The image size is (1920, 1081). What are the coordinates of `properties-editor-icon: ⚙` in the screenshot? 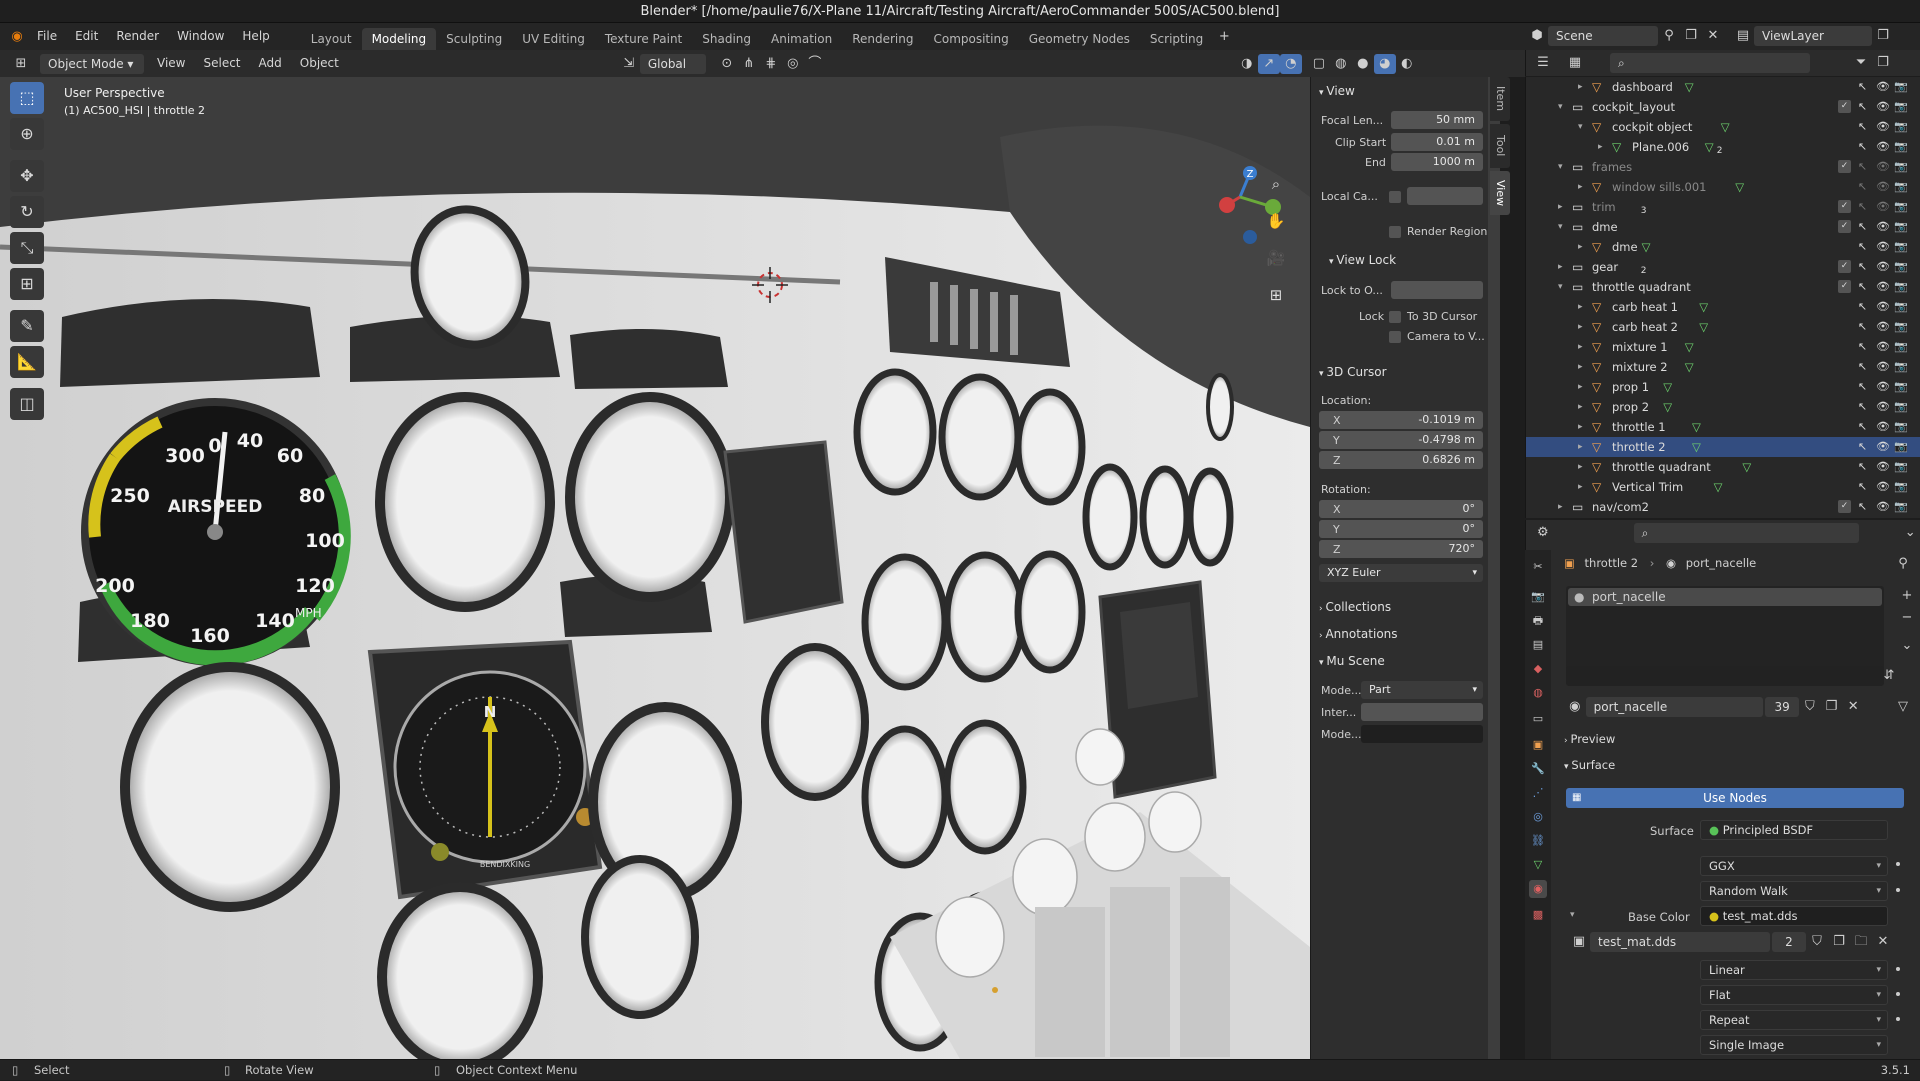 It's located at (1543, 533).